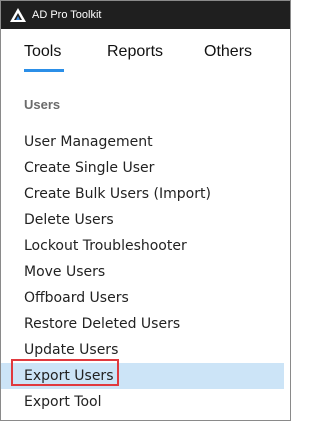 This screenshot has height=421, width=320. I want to click on menu-item-export-tool: Export Tool, so click(142, 402).